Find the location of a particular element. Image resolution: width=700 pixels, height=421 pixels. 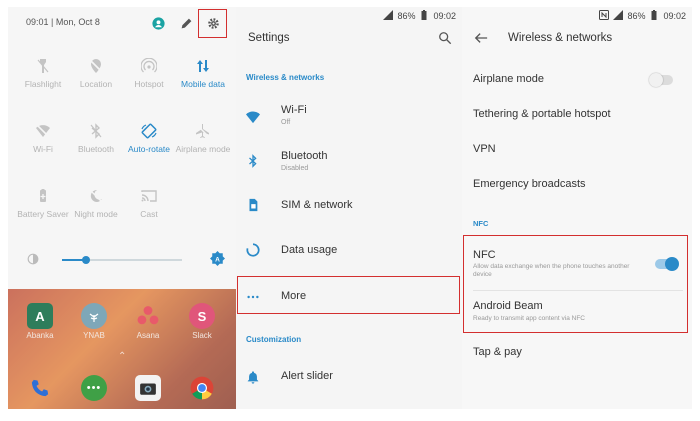

app-slack: S Slack is located at coordinates (202, 321).